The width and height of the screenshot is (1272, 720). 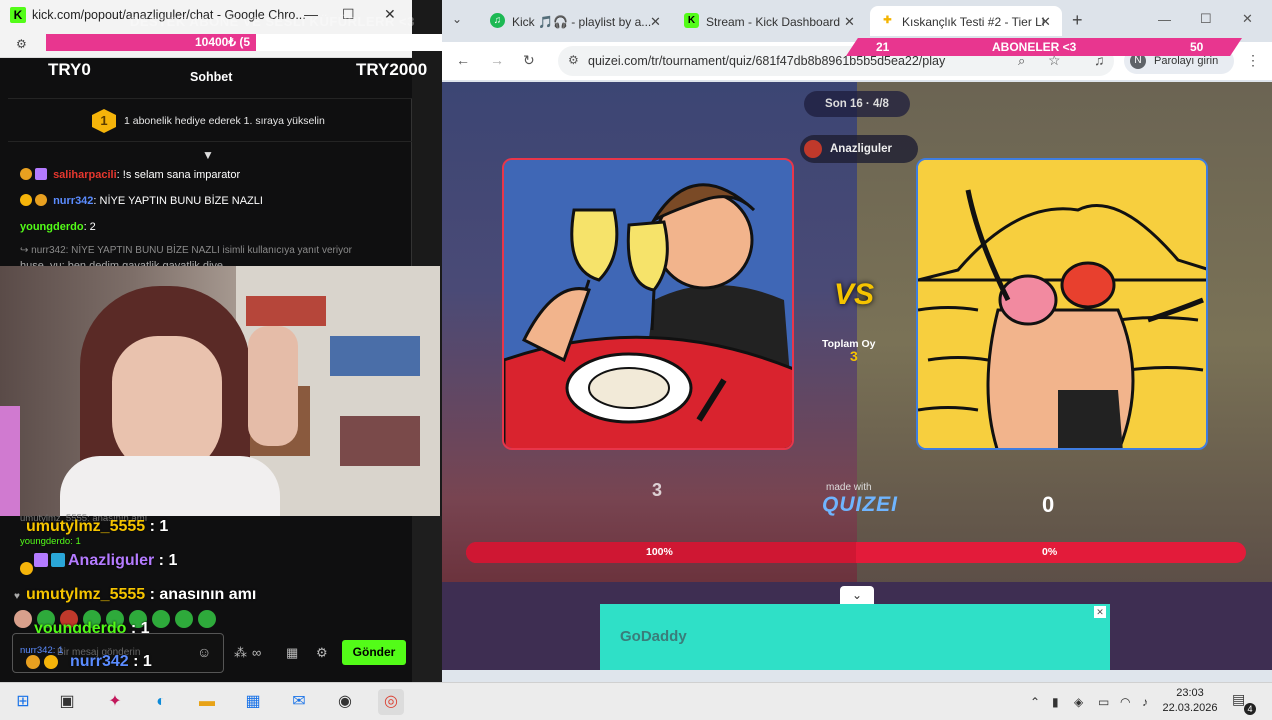 What do you see at coordinates (463, 60) in the screenshot?
I see `back-icon: ←` at bounding box center [463, 60].